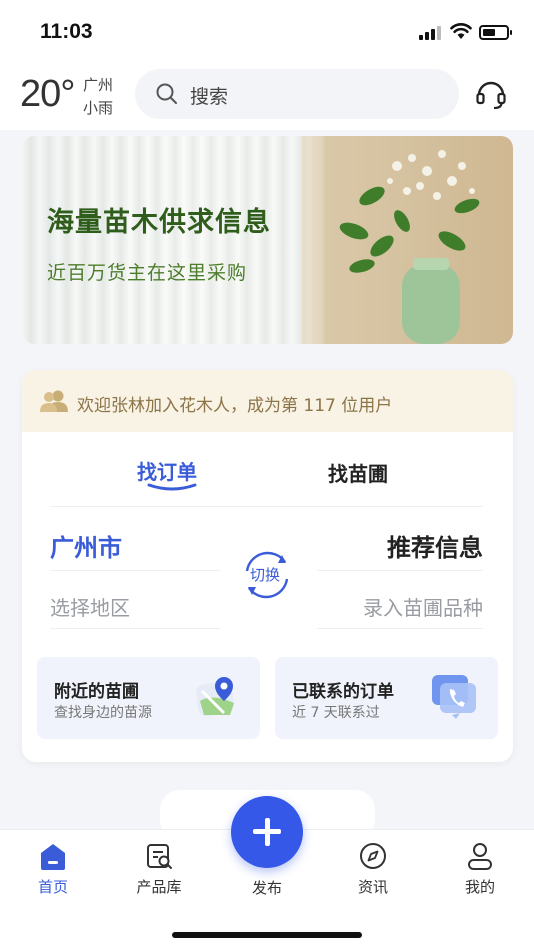  Describe the element at coordinates (167, 240) in the screenshot. I see `banner-curtain` at that location.